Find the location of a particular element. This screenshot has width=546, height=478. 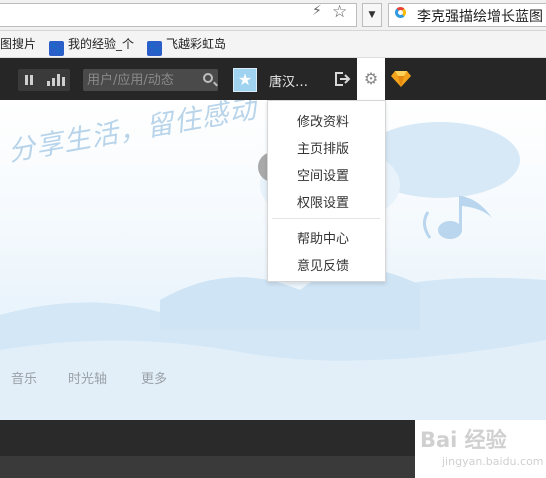

menu-item-edit-profile: 修改资料 is located at coordinates (323, 120).